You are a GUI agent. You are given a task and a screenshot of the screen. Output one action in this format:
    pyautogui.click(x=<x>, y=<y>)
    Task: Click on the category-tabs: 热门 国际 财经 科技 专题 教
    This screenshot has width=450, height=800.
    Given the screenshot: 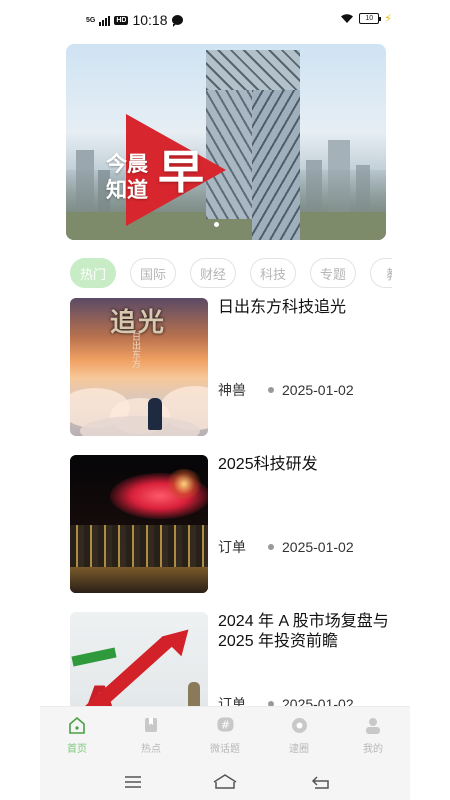 What is the action you would take?
    pyautogui.click(x=229, y=273)
    